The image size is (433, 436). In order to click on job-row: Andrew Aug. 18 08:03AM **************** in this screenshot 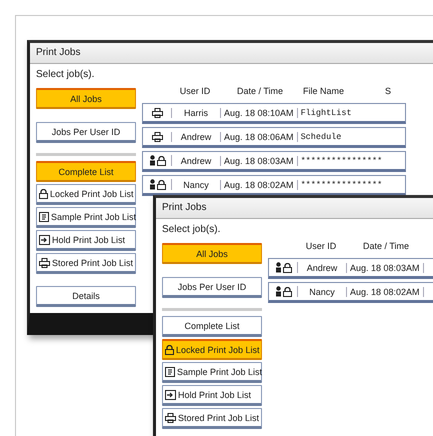, I will do `click(274, 161)`.